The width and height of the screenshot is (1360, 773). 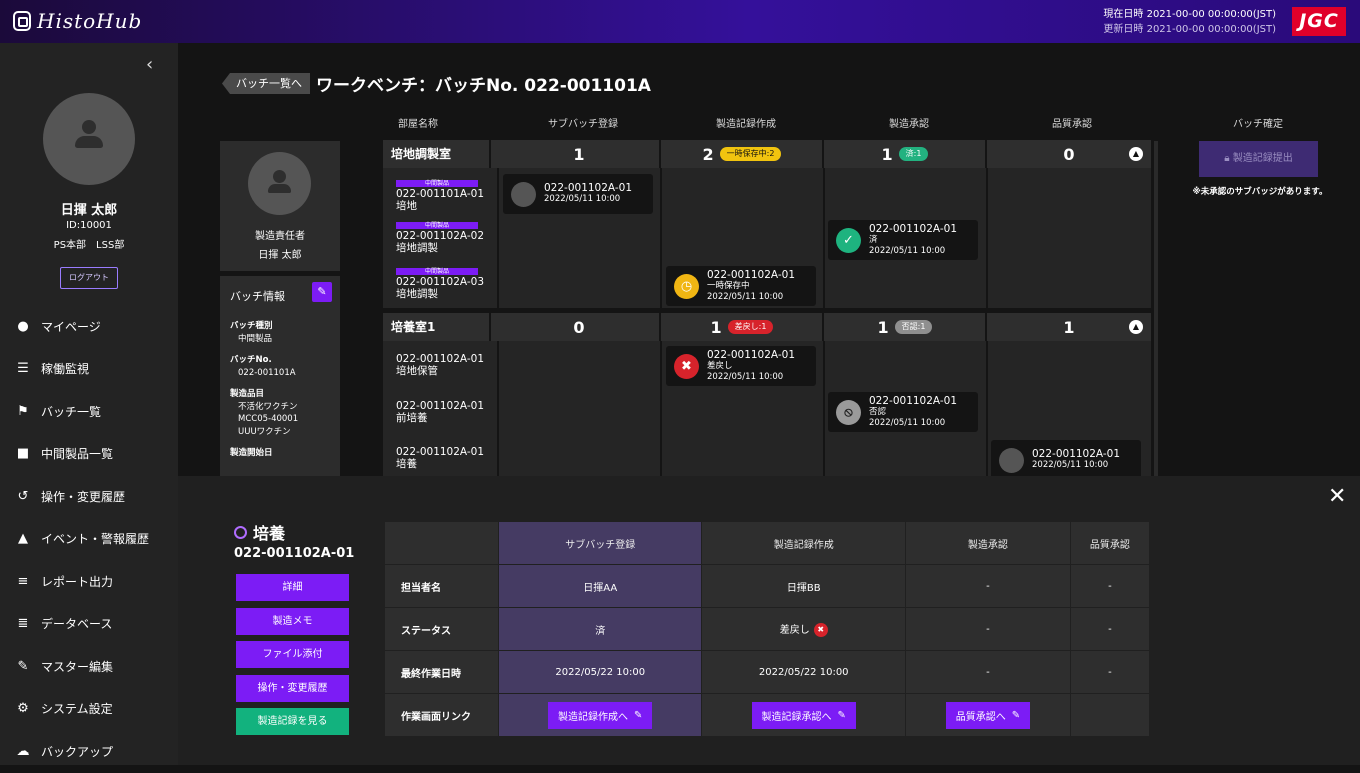 I want to click on count-record: 2 一時保存中:2, so click(x=743, y=154).